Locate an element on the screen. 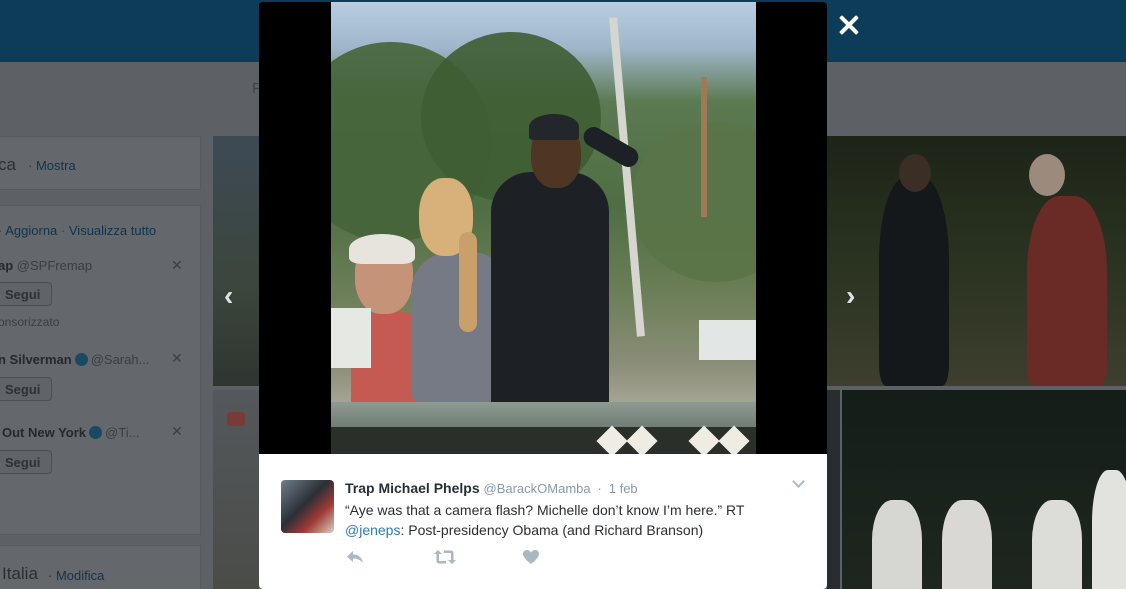 Image resolution: width=1126 pixels, height=589 pixels. chevron-down-icon is located at coordinates (798, 483).